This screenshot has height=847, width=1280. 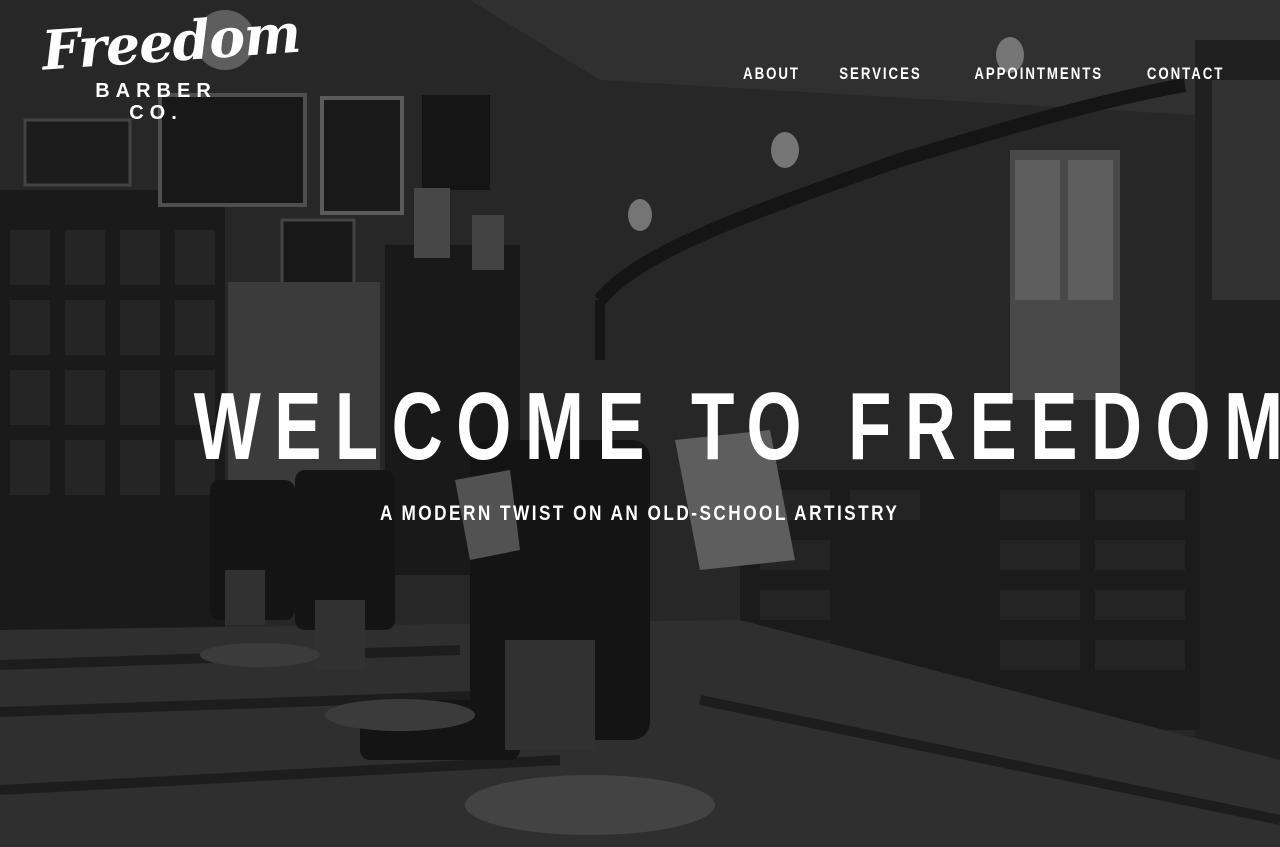 I want to click on freedom-barber-logo: Freedom BARBER CO., so click(x=170, y=66).